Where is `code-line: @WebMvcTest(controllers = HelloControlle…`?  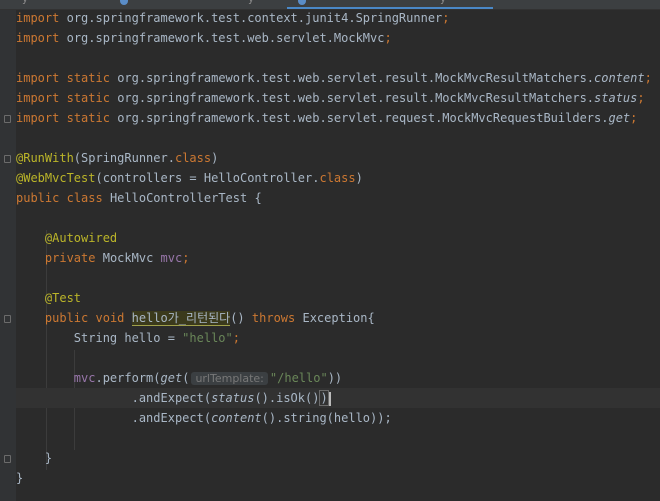
code-line: @WebMvcTest(controllers = HelloControlle… is located at coordinates (189, 178).